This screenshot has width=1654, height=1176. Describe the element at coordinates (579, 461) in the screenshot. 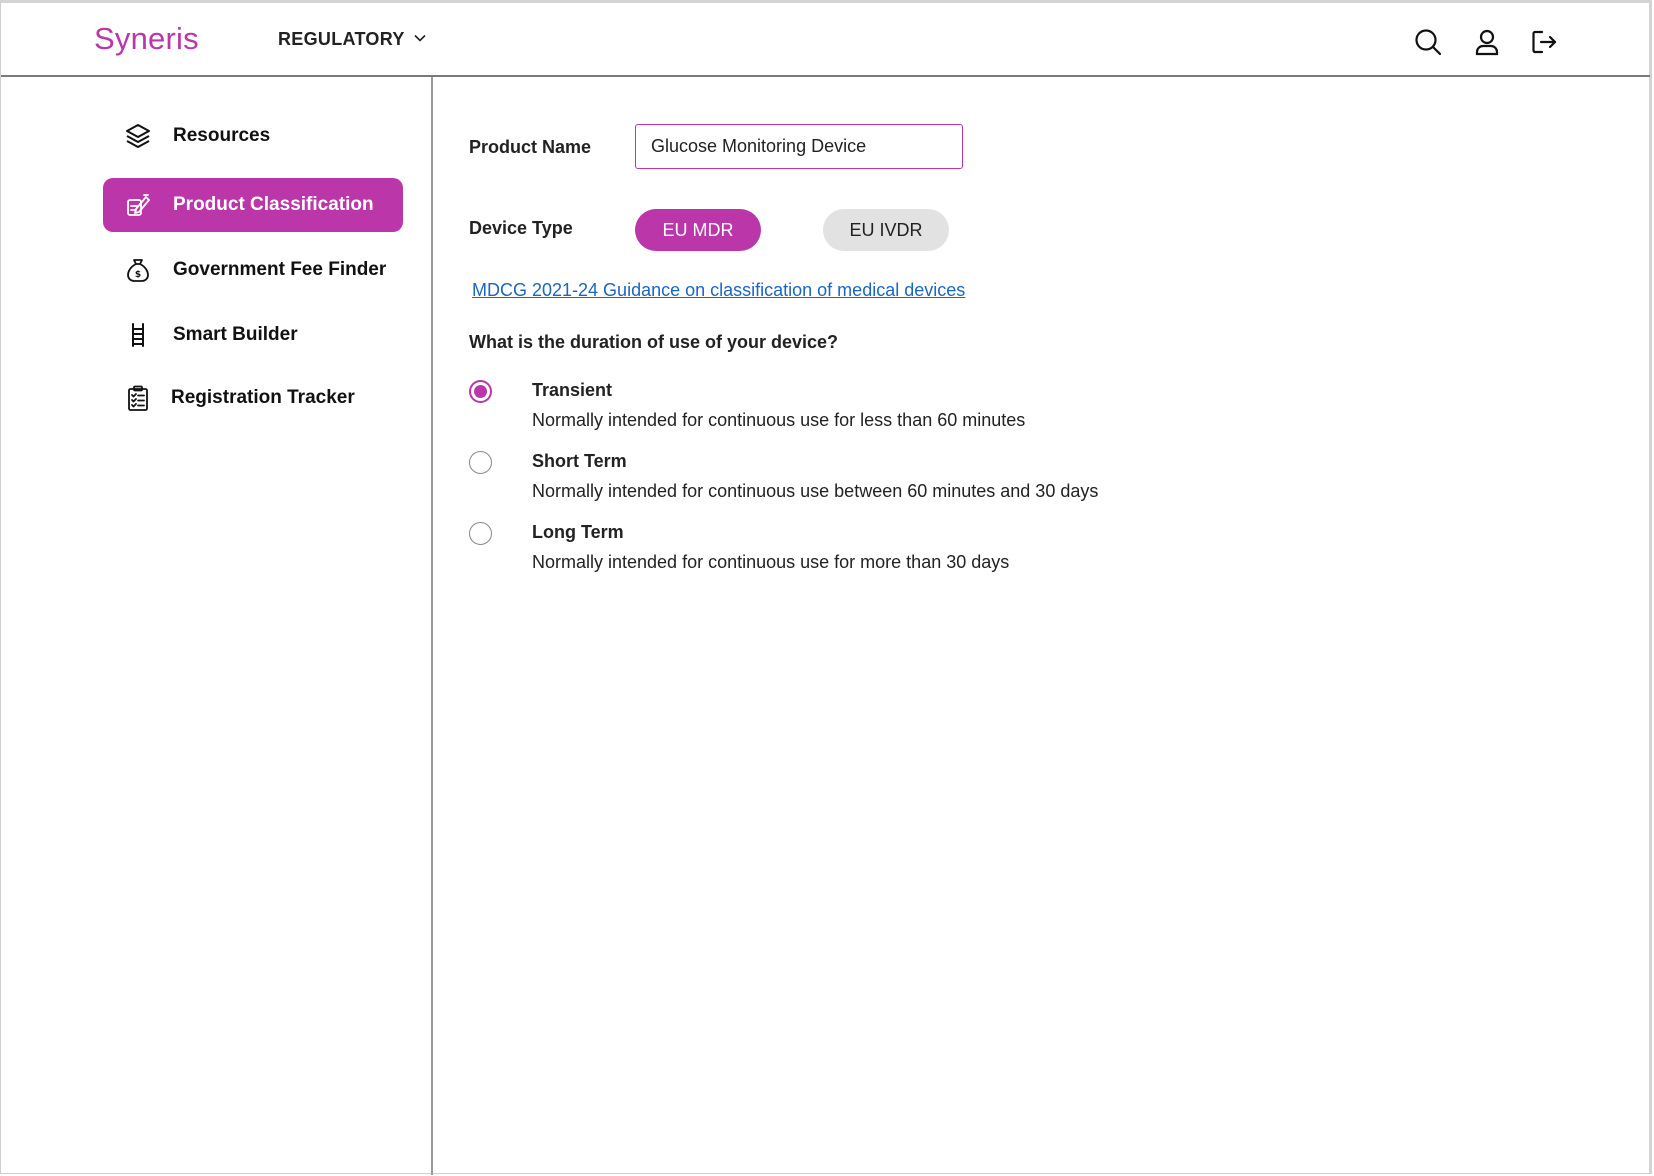

I see `option-title-short-term: Short Term` at that location.